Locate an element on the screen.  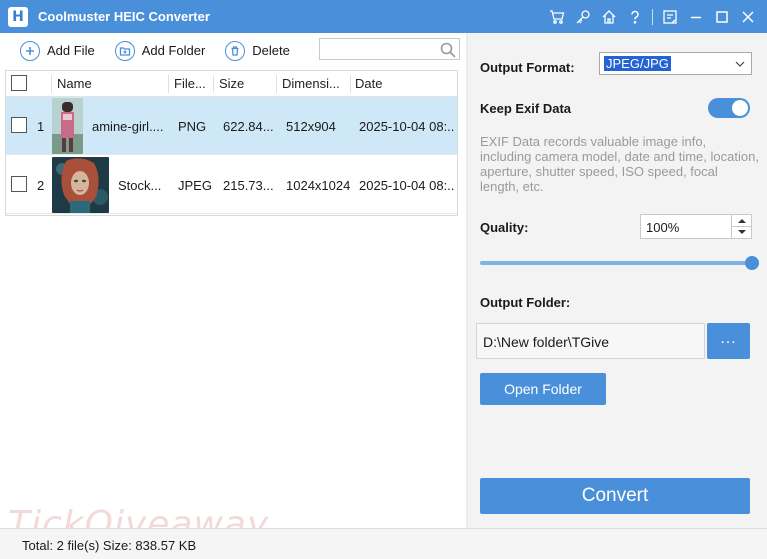
search-input is located at coordinates (389, 49).